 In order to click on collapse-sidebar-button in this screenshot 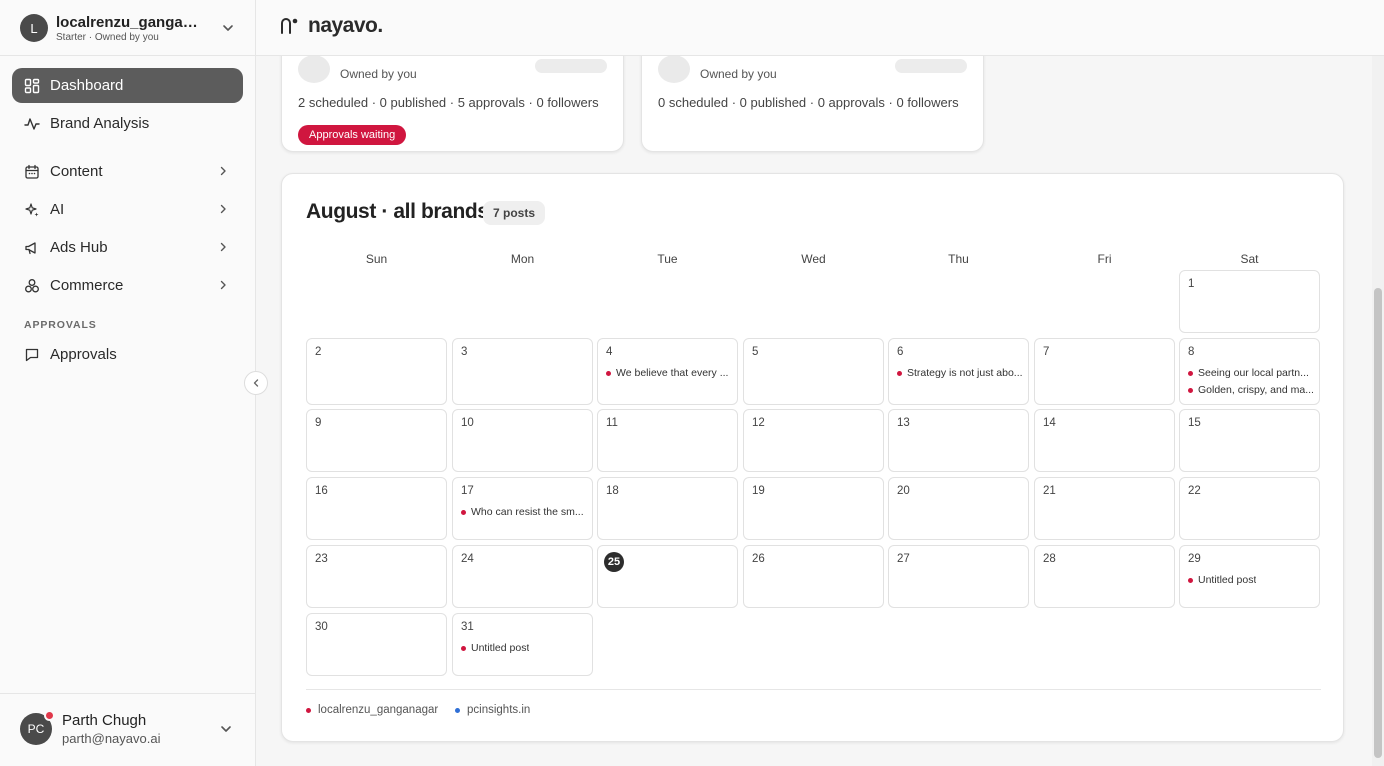, I will do `click(256, 383)`.